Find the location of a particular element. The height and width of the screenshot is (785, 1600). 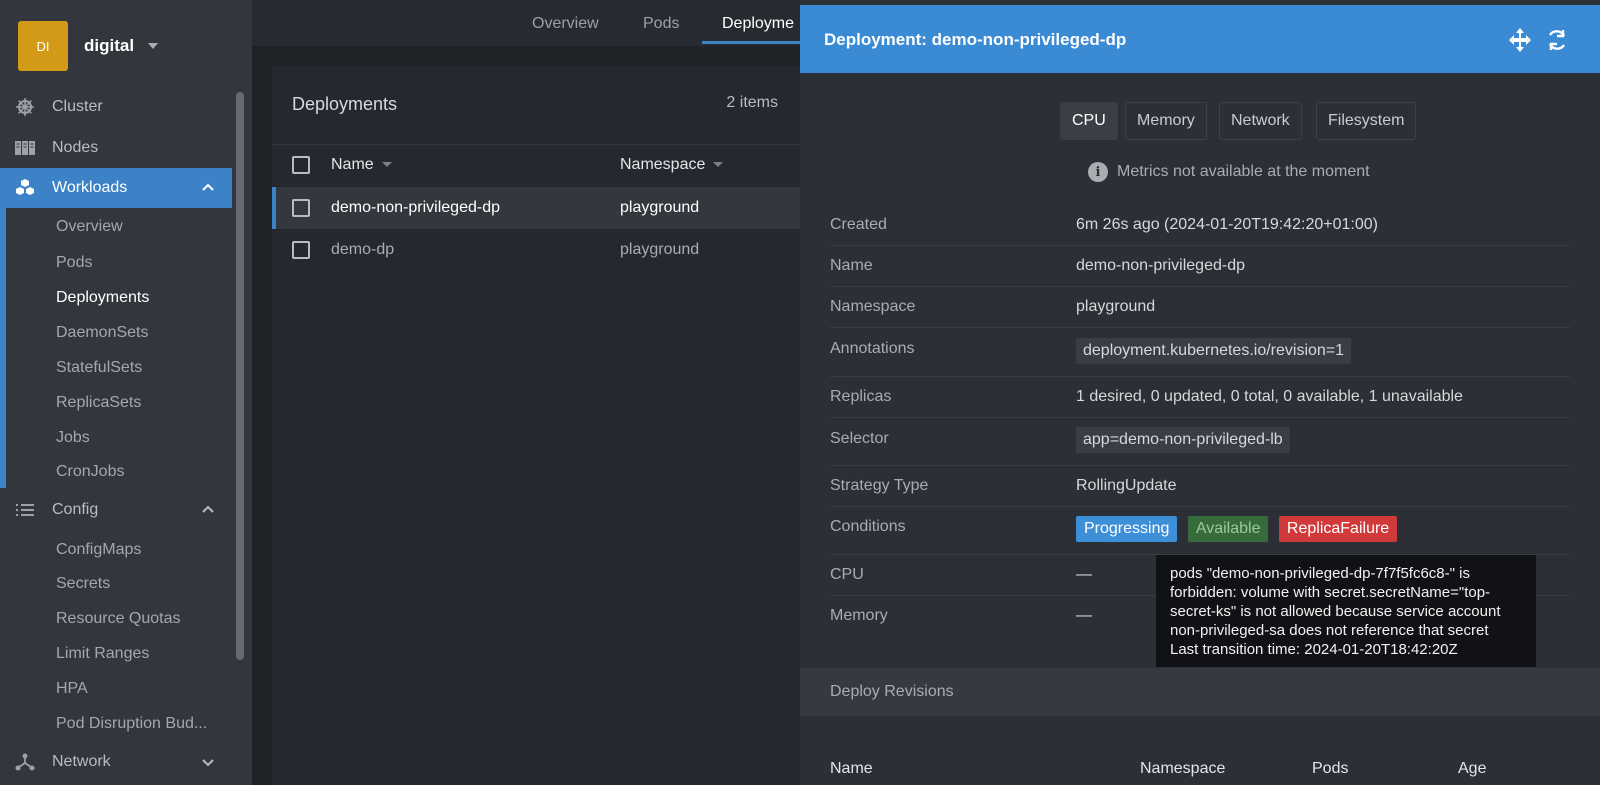

detail-label: CPU is located at coordinates (847, 574).